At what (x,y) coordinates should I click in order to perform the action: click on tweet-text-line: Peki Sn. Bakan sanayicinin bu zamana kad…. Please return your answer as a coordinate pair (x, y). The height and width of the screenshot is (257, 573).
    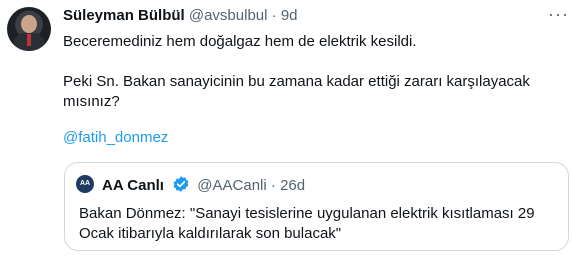
    Looking at the image, I should click on (296, 81).